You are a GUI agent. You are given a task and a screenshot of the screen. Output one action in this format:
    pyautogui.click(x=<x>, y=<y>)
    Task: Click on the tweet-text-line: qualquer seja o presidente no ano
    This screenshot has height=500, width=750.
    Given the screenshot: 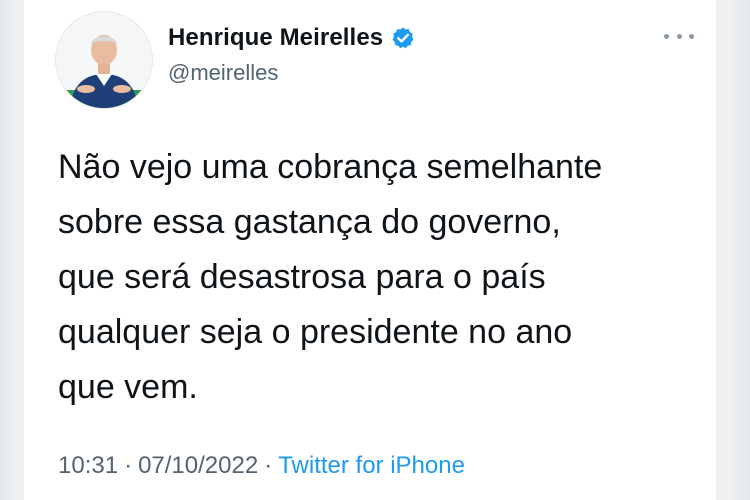 What is the action you would take?
    pyautogui.click(x=315, y=332)
    